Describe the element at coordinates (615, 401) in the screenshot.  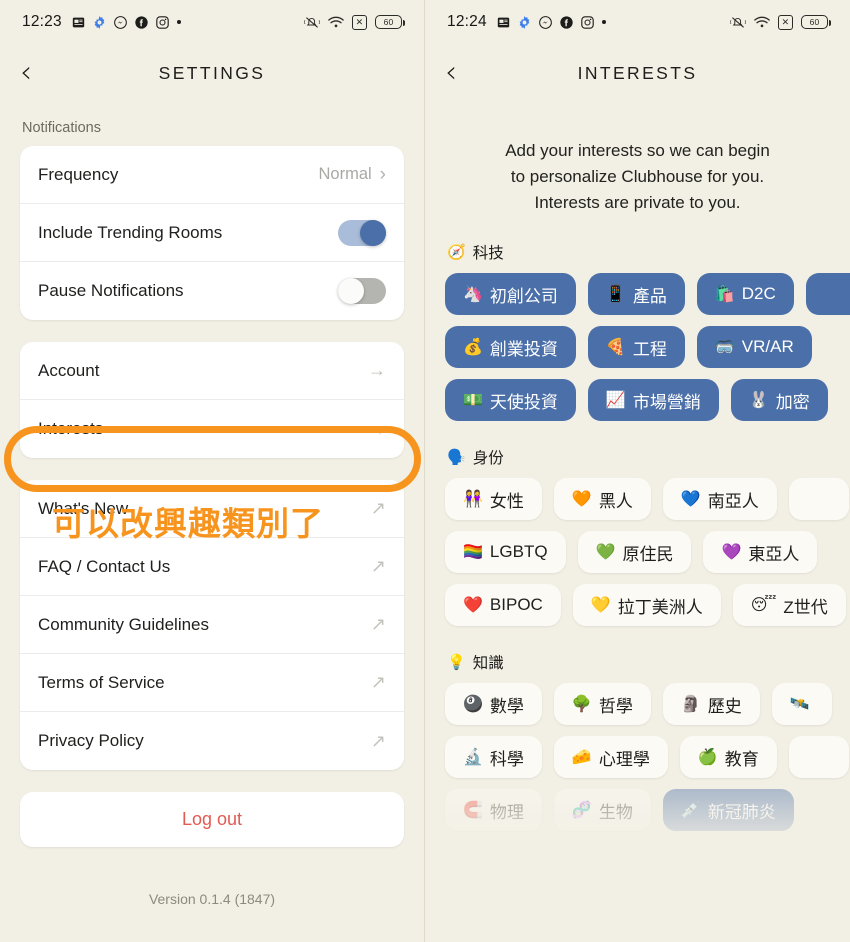
I see `chart-increasing-icon: 📈` at that location.